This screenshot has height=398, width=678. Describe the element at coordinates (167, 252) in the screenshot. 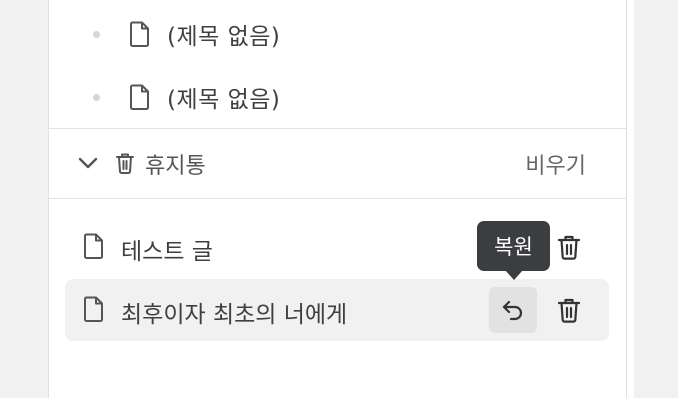

I see `trash-item-title: 테스트 글` at that location.